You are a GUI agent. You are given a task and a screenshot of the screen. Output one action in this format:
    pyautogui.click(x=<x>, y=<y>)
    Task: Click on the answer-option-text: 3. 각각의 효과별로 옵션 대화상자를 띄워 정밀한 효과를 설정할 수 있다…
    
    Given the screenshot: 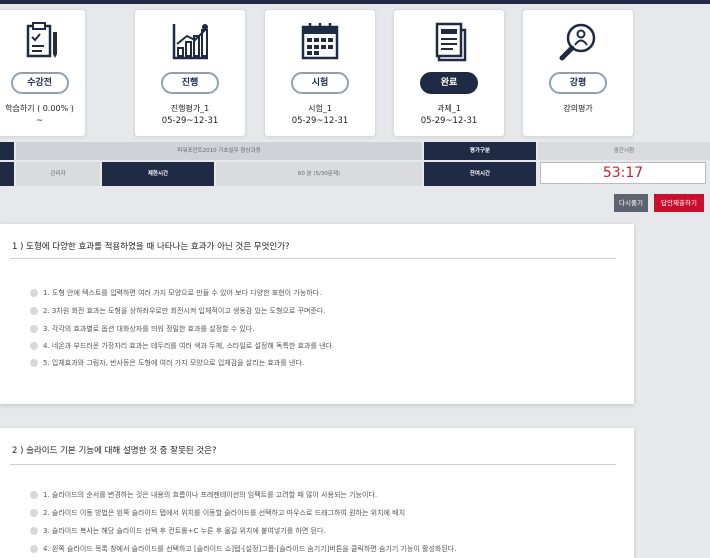 What is the action you would take?
    pyautogui.click(x=149, y=329)
    